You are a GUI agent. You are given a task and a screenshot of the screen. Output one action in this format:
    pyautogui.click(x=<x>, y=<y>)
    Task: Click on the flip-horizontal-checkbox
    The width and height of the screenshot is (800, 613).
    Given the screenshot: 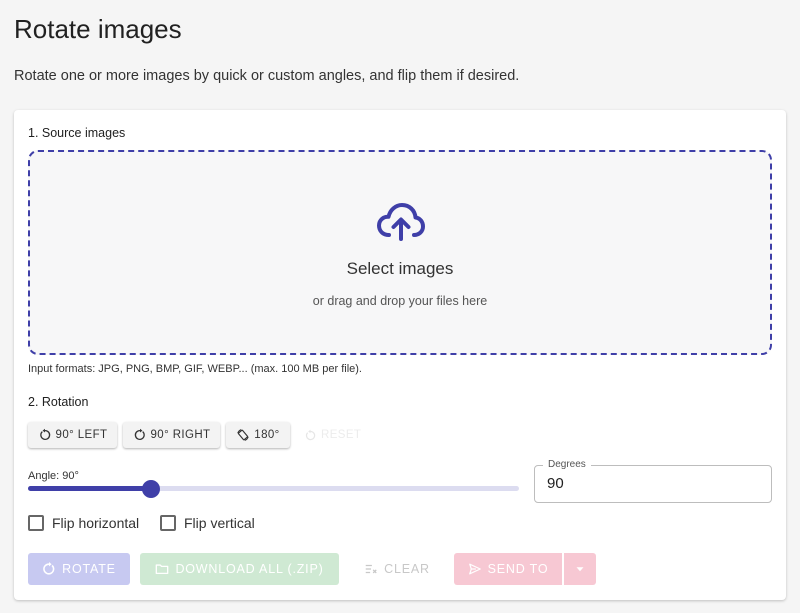 What is the action you would take?
    pyautogui.click(x=36, y=523)
    